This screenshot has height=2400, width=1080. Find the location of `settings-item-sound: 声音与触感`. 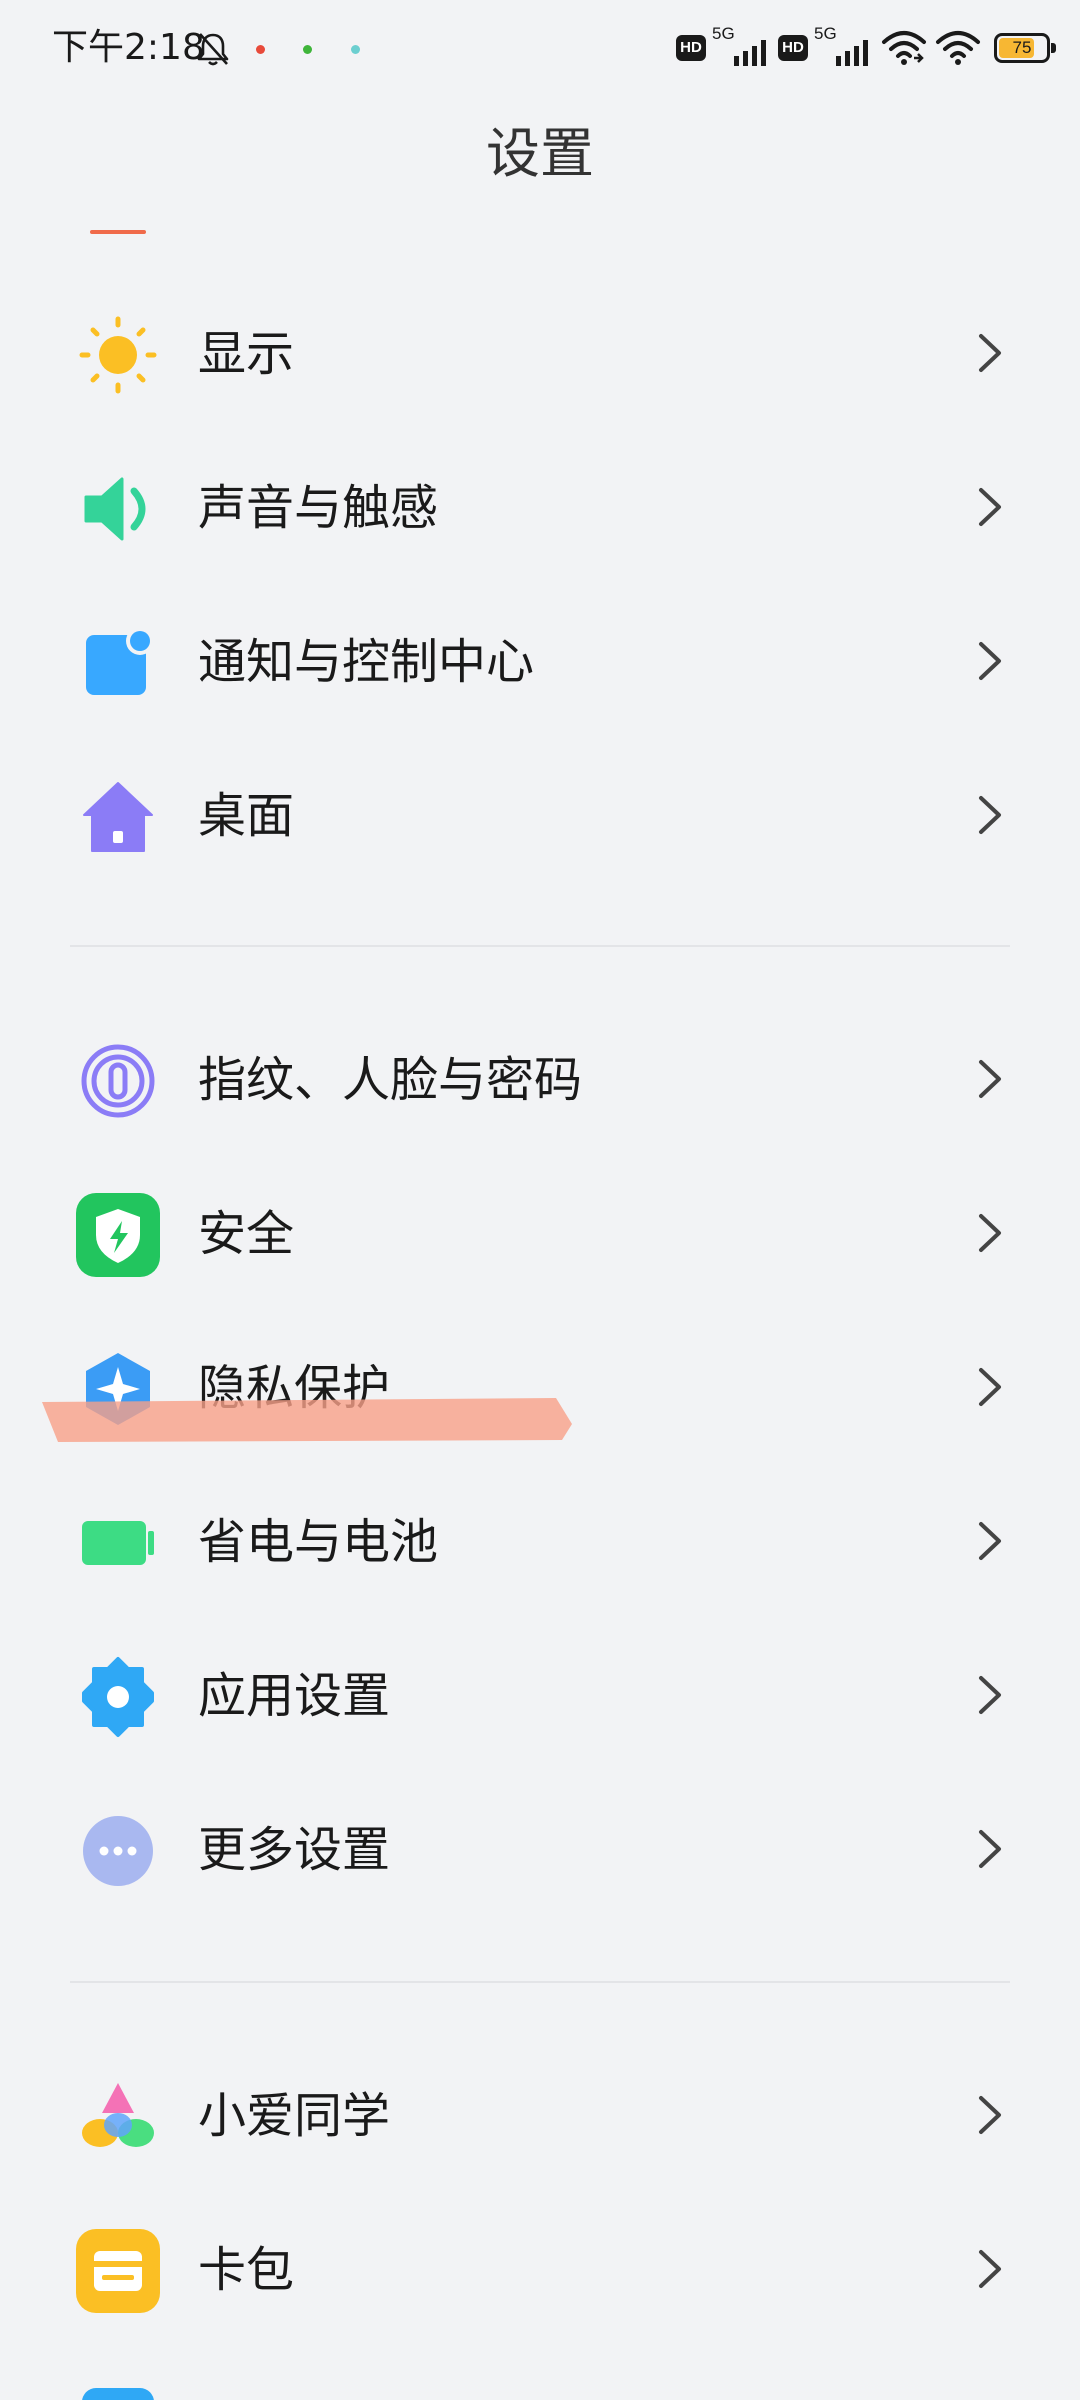

settings-item-sound: 声音与触感 is located at coordinates (540, 507).